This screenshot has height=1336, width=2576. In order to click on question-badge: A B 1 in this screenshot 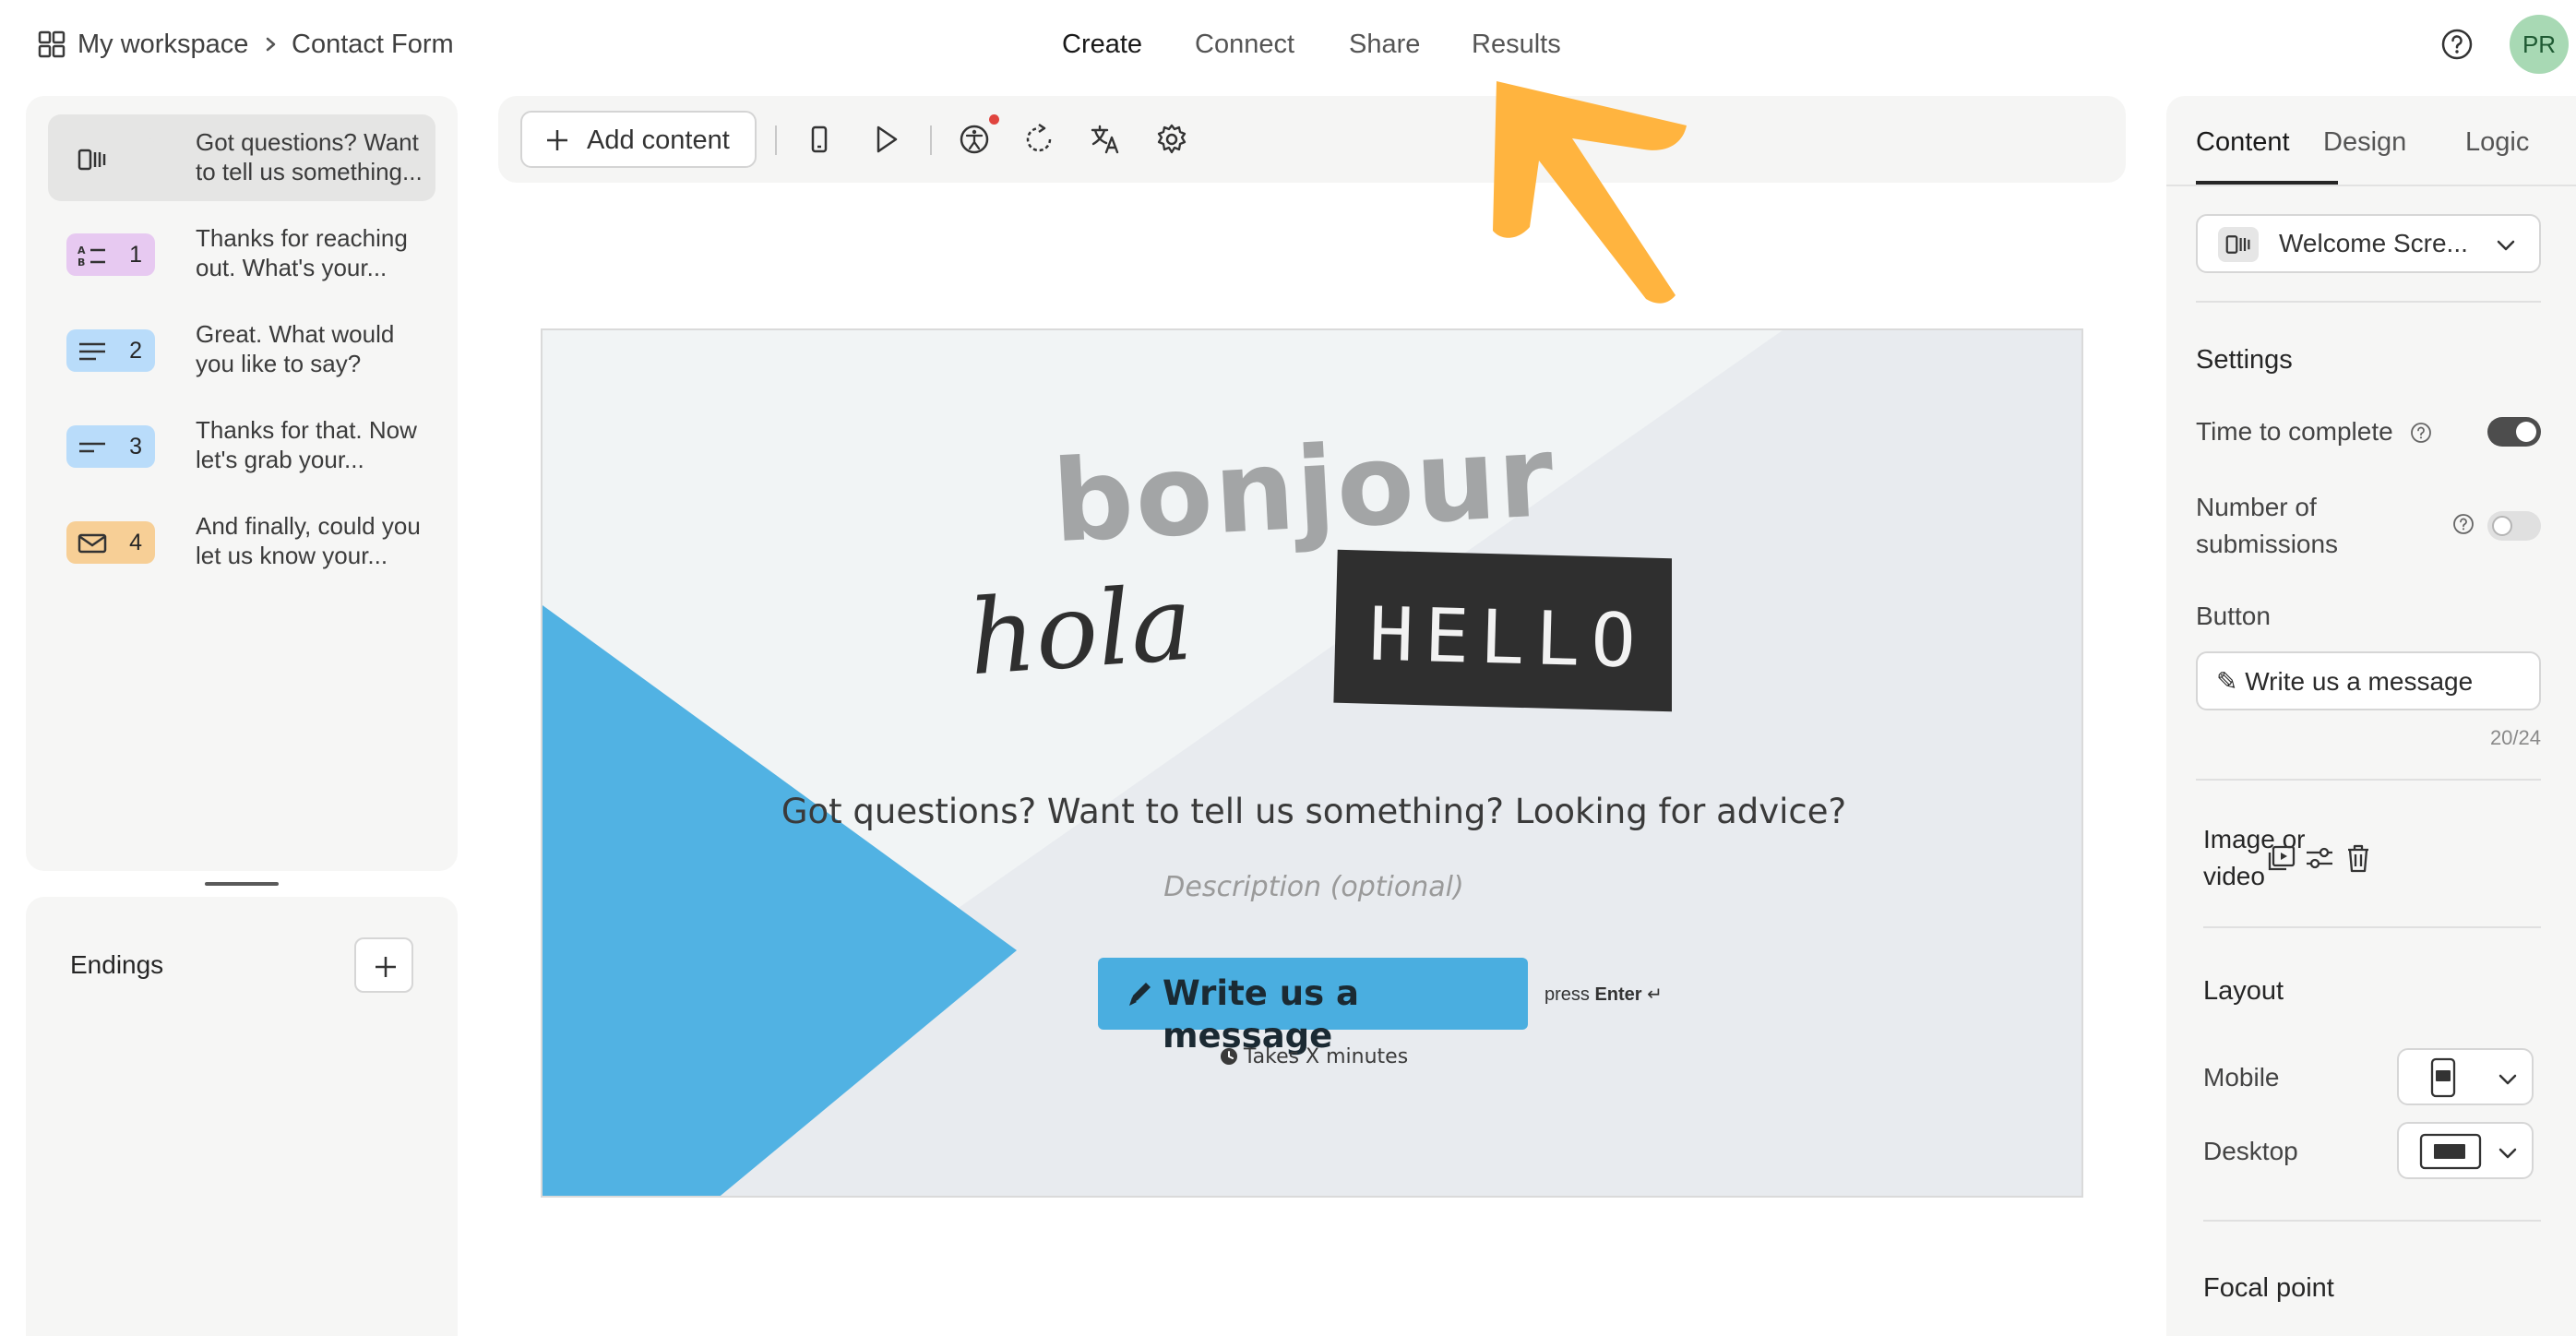, I will do `click(110, 255)`.